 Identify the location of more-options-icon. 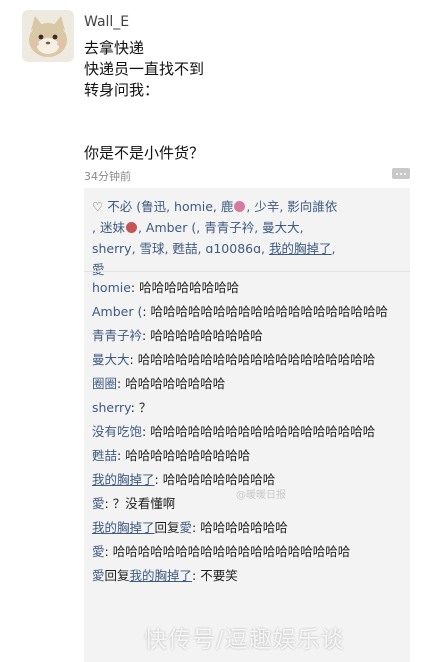
(401, 173).